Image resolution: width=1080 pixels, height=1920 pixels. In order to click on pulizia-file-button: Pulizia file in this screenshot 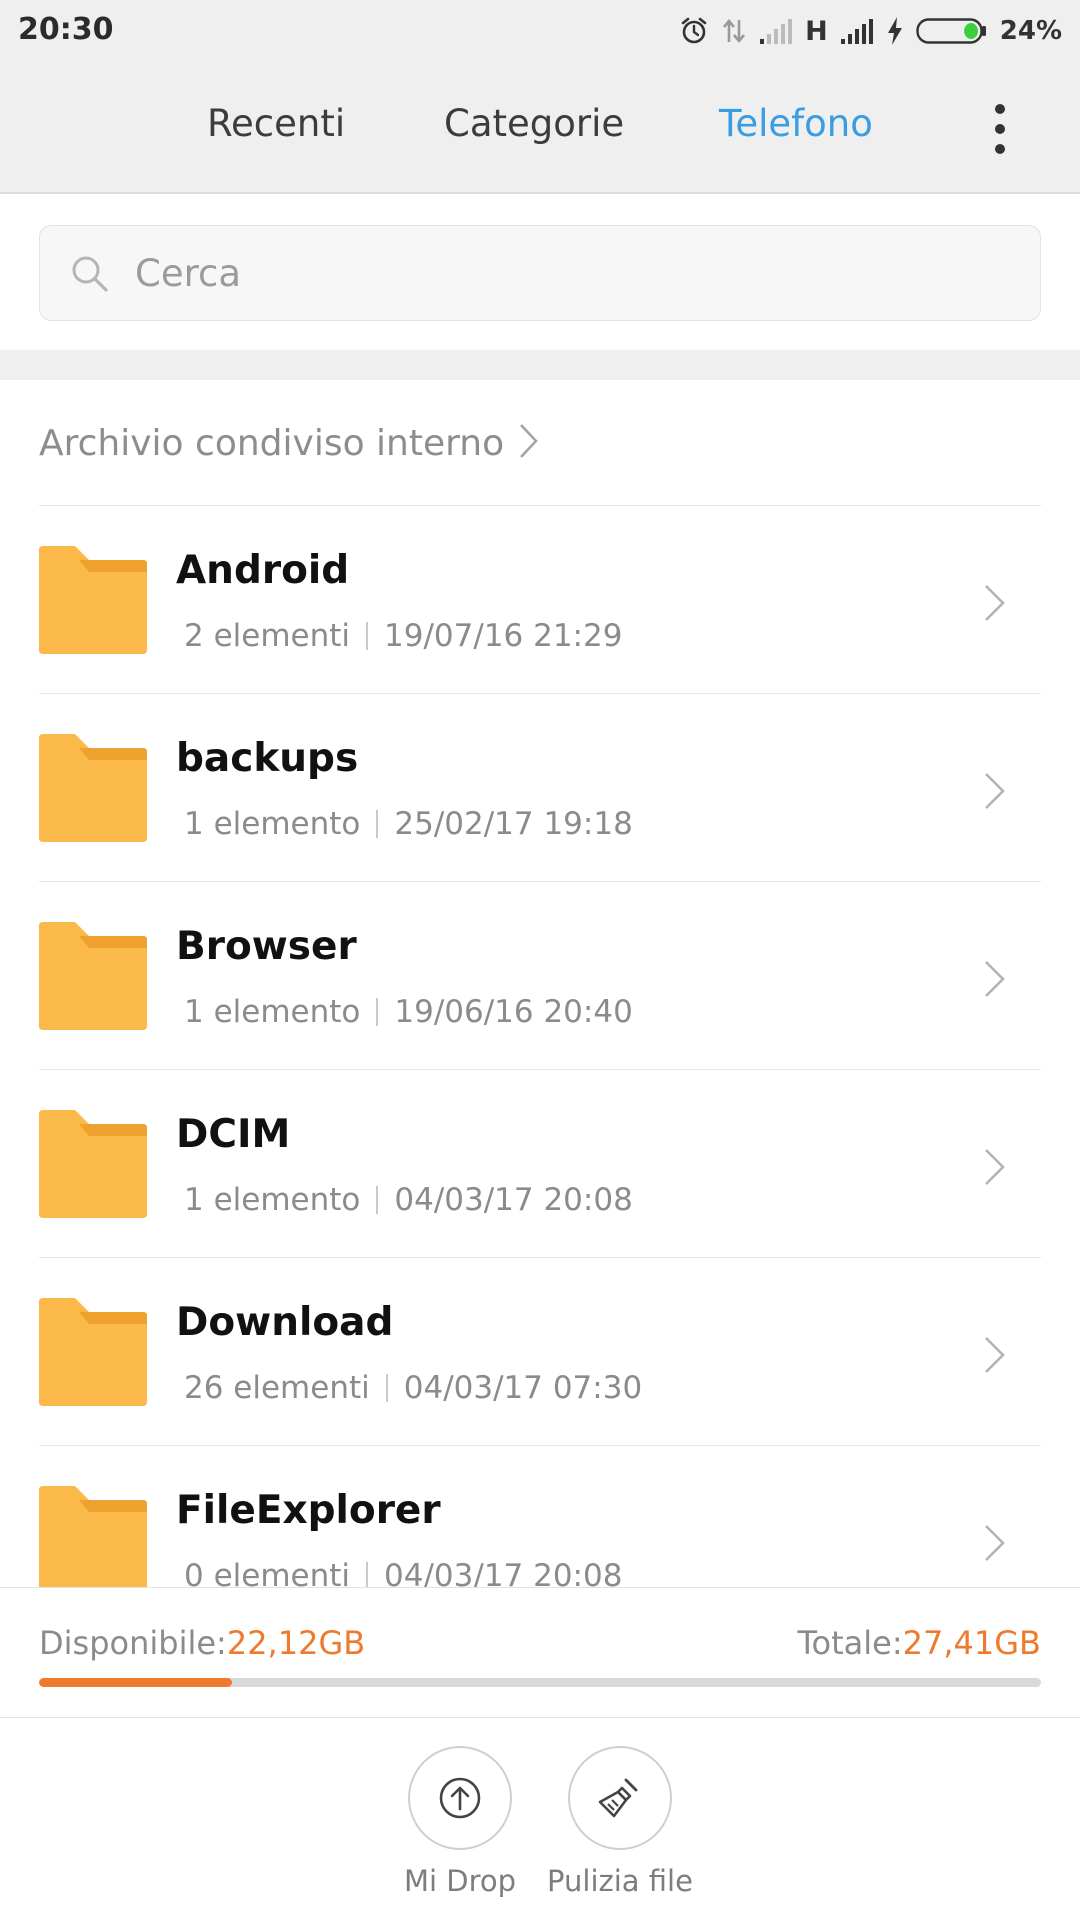, I will do `click(620, 1831)`.